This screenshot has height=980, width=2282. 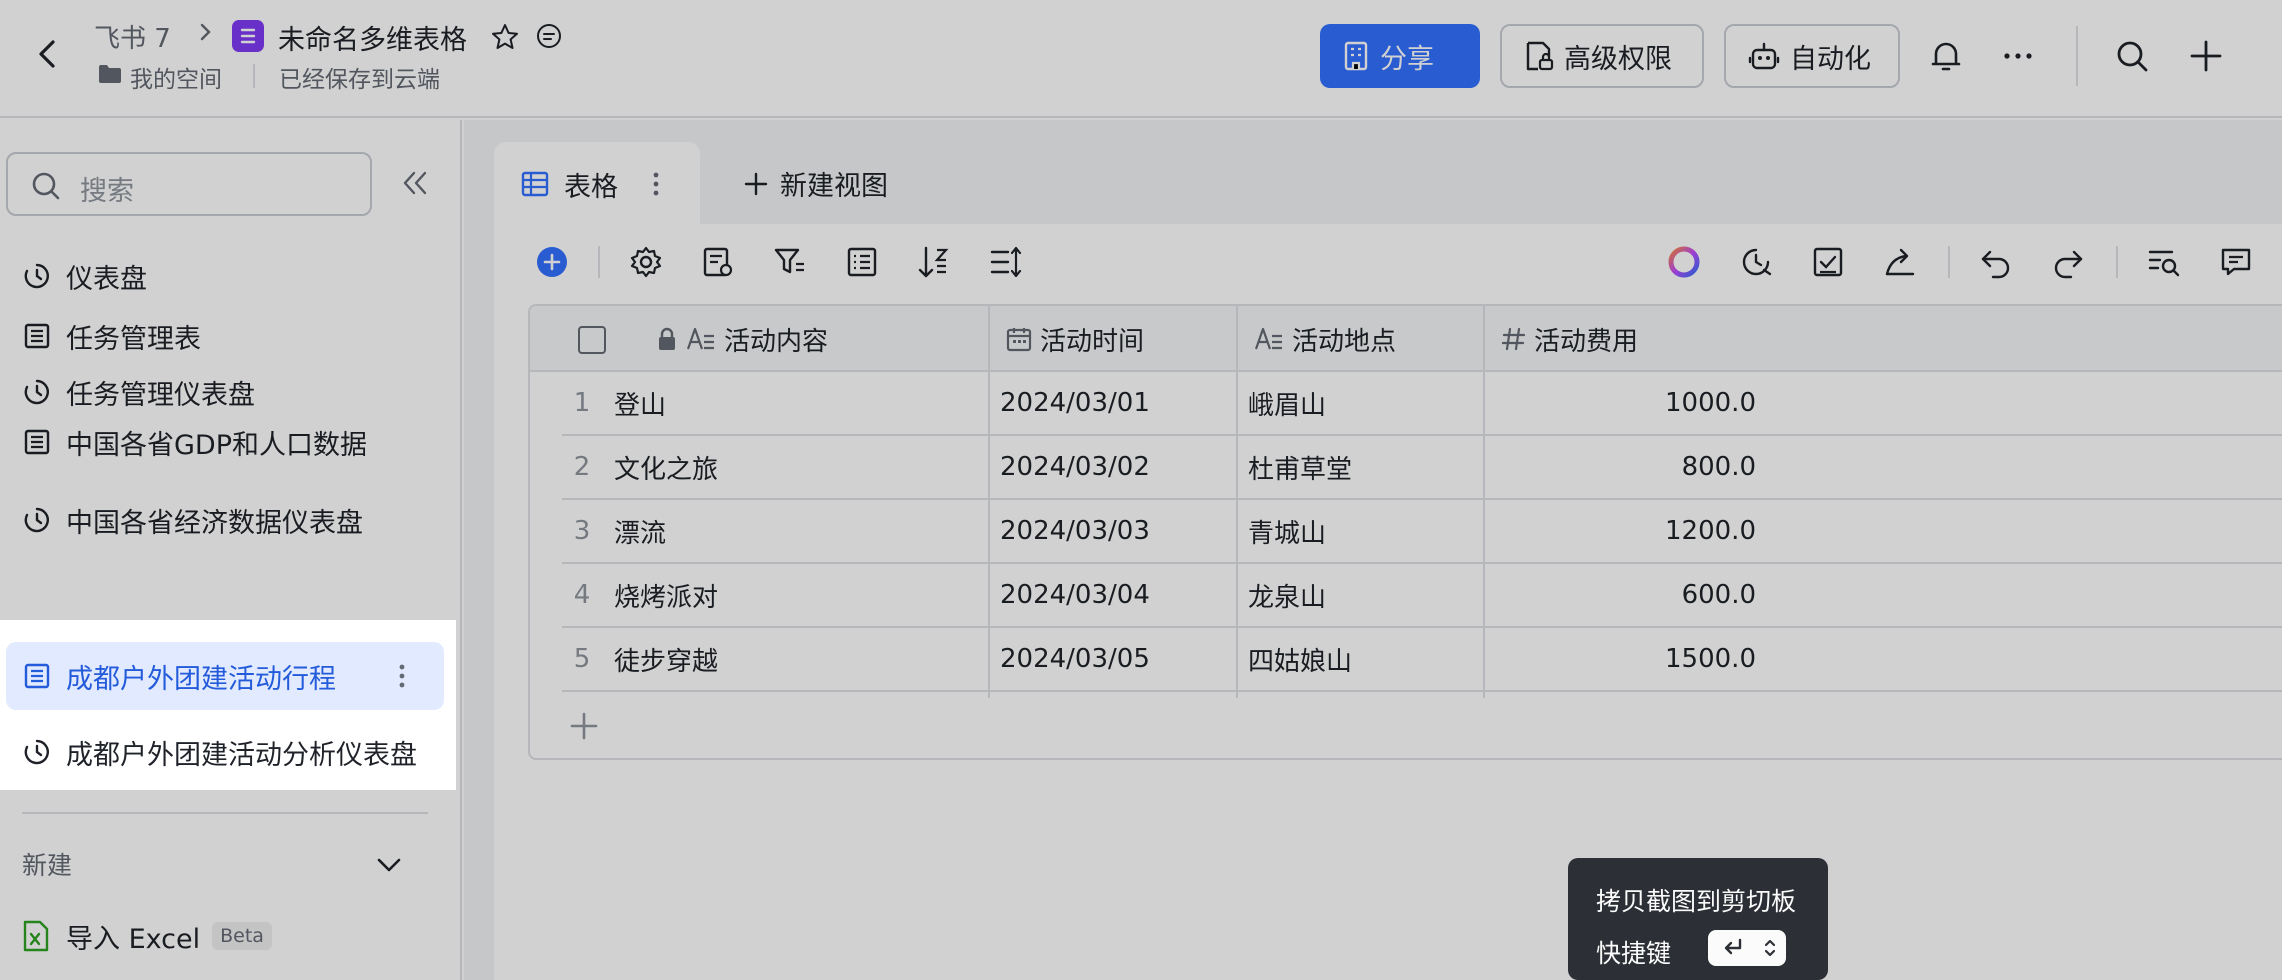 What do you see at coordinates (1996, 262) in the screenshot?
I see `undo-icon` at bounding box center [1996, 262].